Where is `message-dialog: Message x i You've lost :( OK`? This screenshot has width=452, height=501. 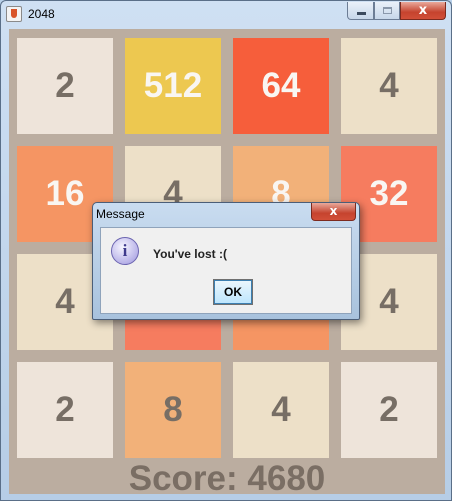
message-dialog: Message x i You've lost :( OK is located at coordinates (226, 261).